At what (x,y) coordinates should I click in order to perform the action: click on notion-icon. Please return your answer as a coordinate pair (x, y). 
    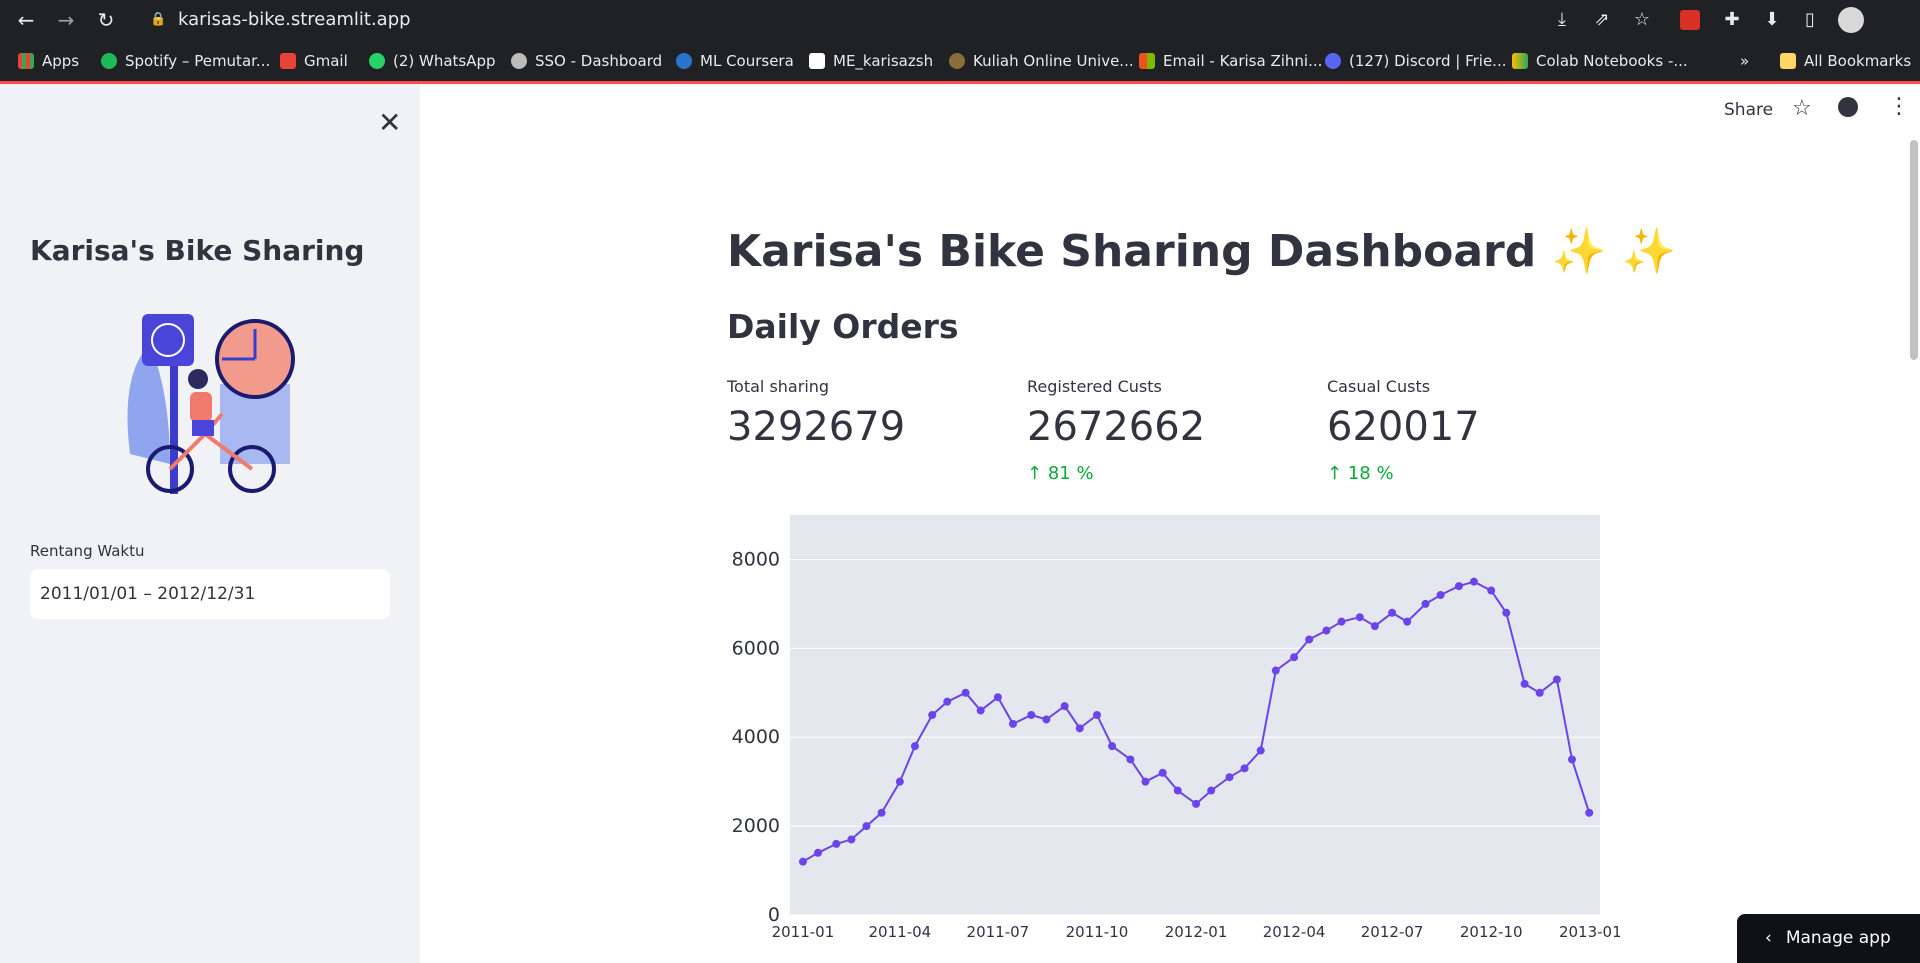
    Looking at the image, I should click on (817, 61).